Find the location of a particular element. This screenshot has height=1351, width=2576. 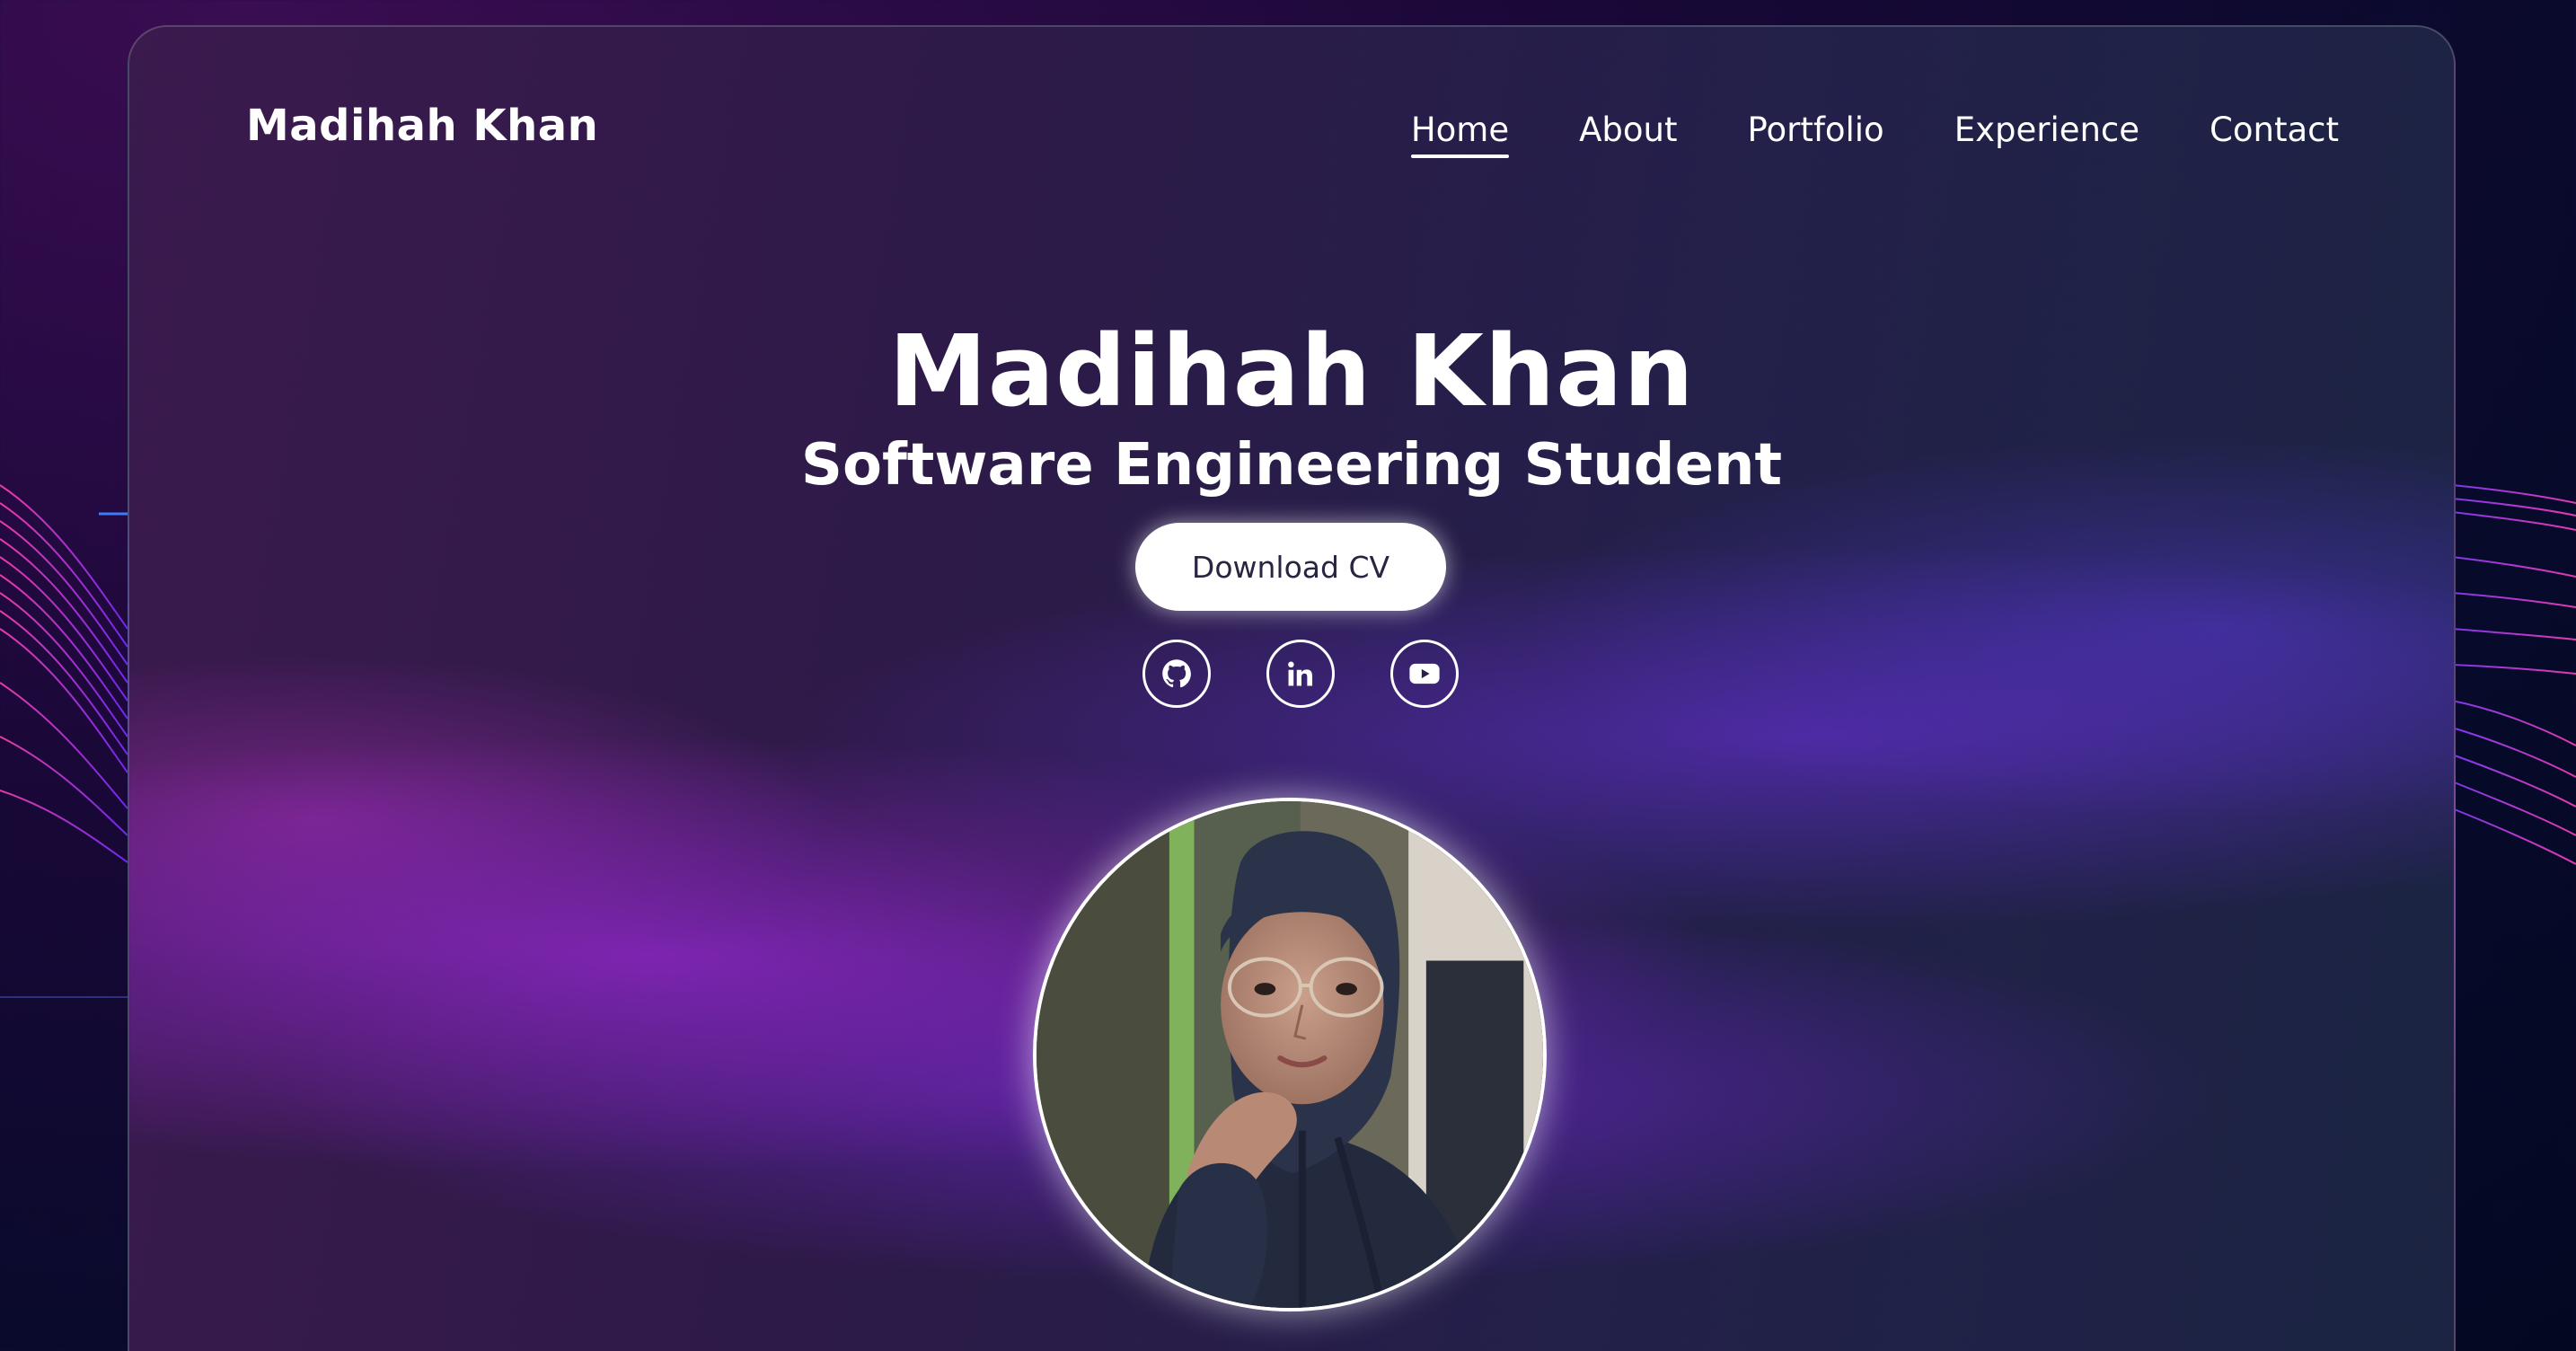

linkedin-icon is located at coordinates (1300, 673).